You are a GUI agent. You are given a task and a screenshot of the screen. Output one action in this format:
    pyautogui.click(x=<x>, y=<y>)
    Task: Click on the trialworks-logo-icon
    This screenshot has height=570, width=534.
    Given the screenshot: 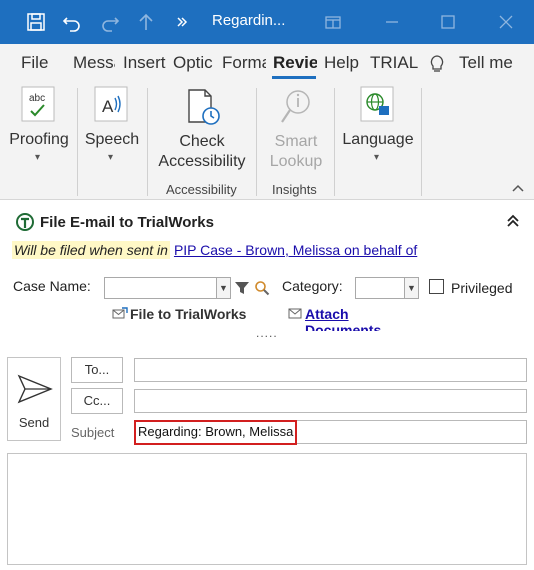 What is the action you would take?
    pyautogui.click(x=25, y=222)
    